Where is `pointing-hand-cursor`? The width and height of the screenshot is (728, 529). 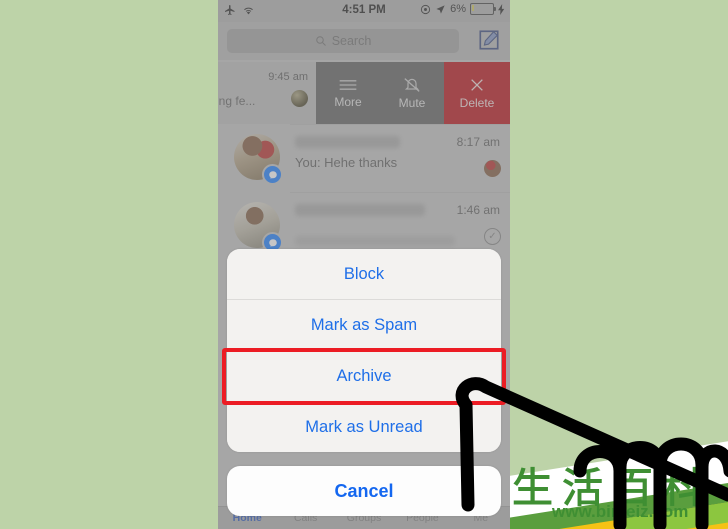 pointing-hand-cursor is located at coordinates (591, 453).